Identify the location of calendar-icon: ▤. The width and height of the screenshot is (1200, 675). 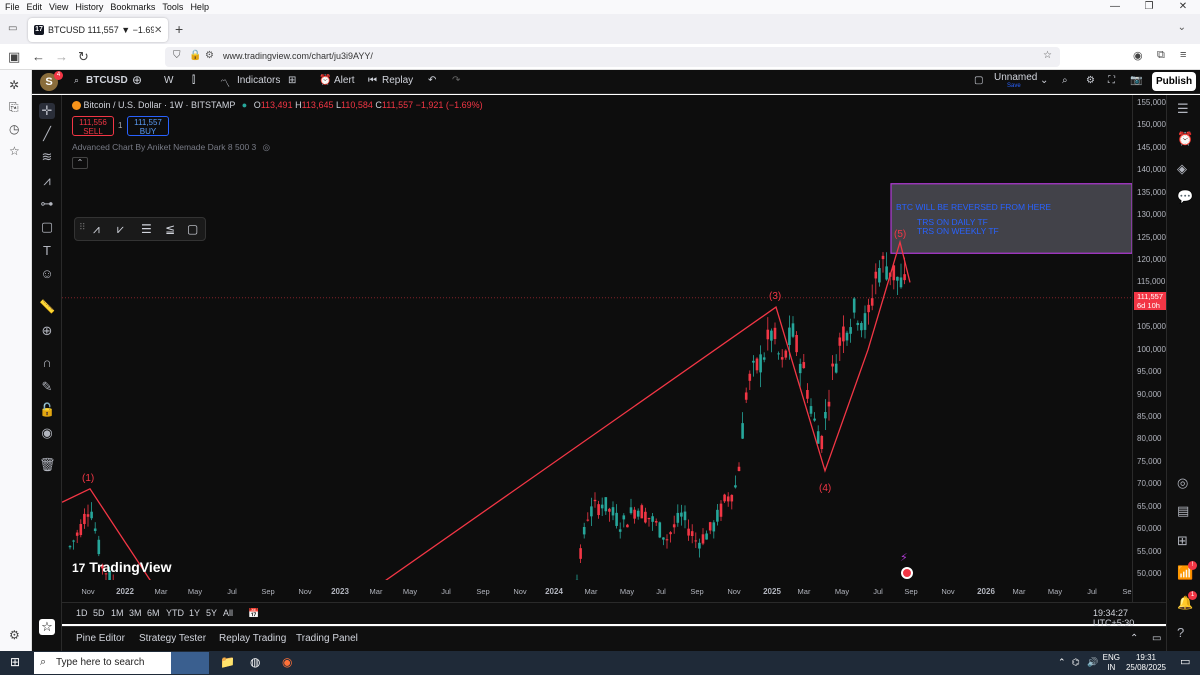
(1183, 511).